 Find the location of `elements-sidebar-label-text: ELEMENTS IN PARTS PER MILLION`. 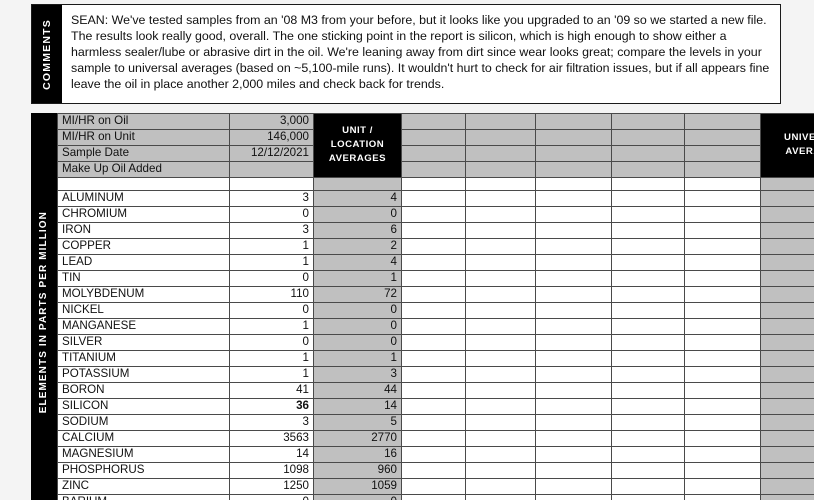

elements-sidebar-label-text: ELEMENTS IN PARTS PER MILLION is located at coordinates (43, 312).